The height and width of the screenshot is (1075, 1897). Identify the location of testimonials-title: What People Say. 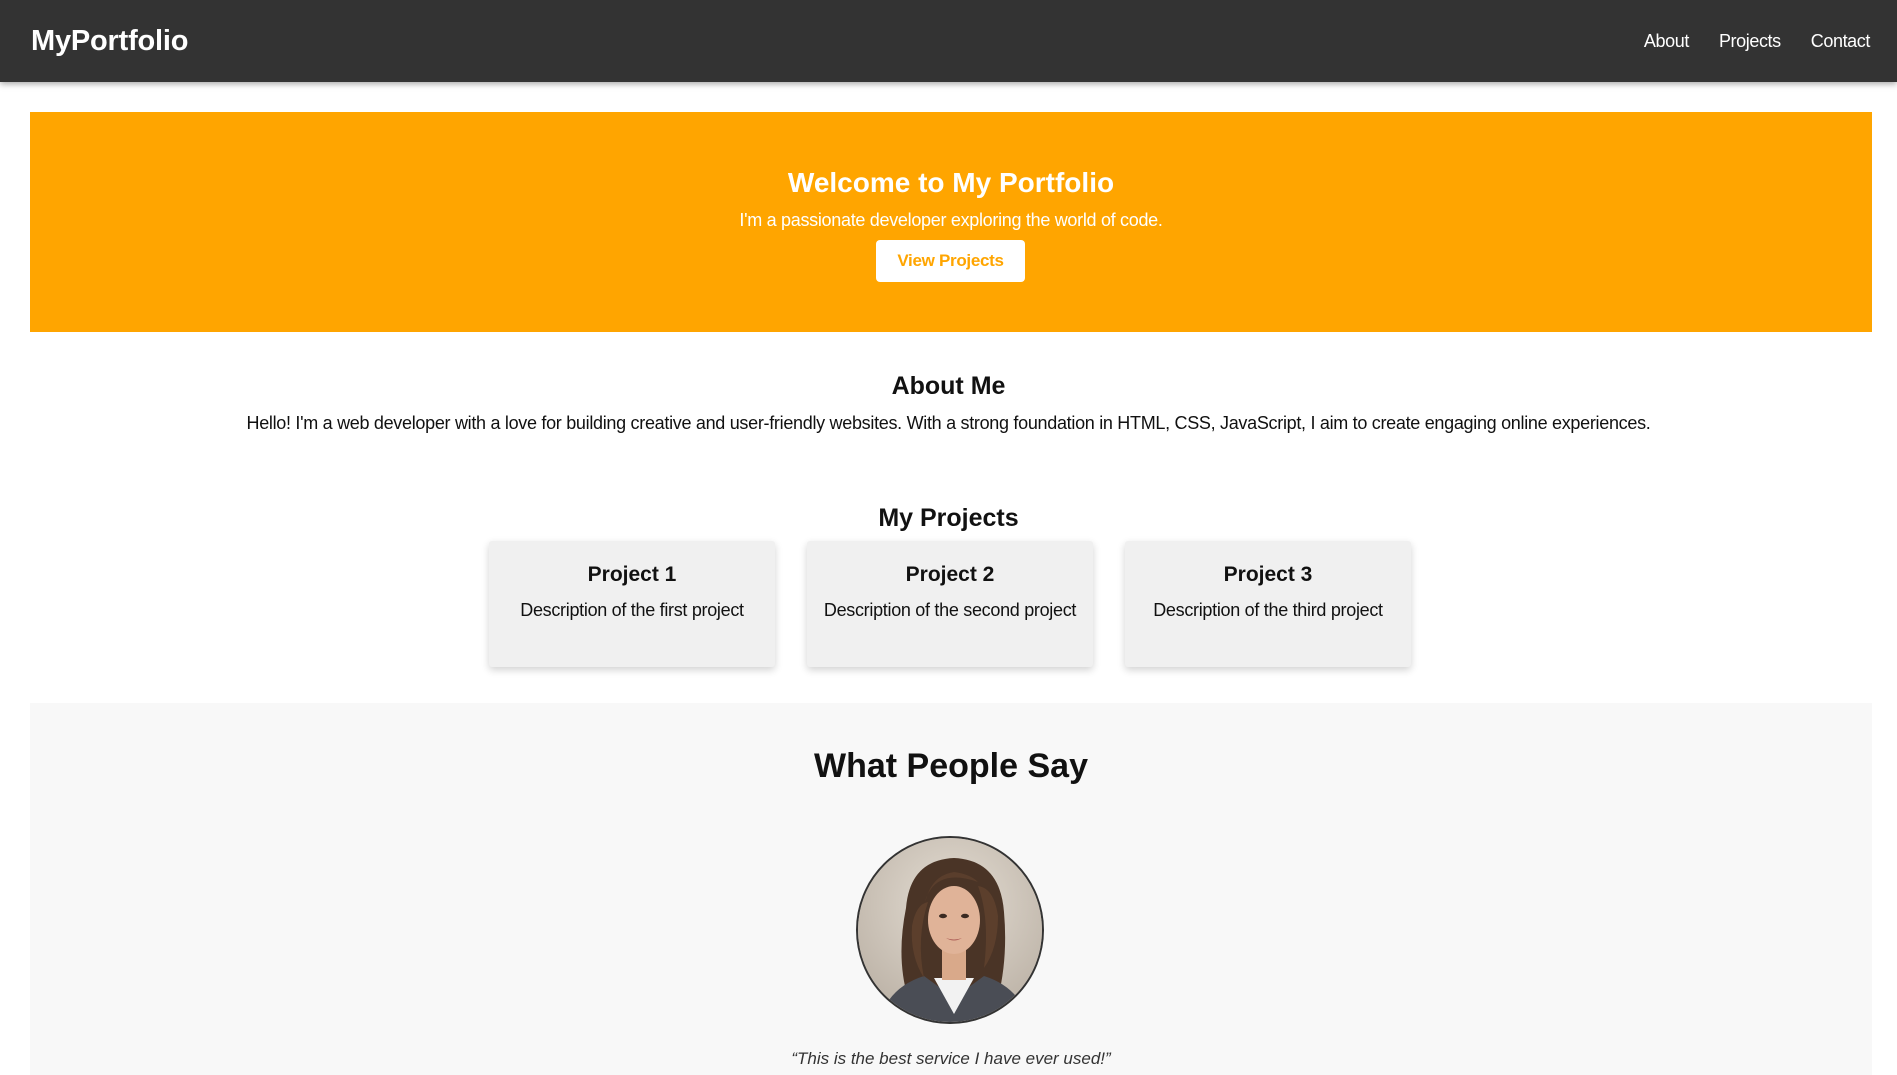
(951, 766).